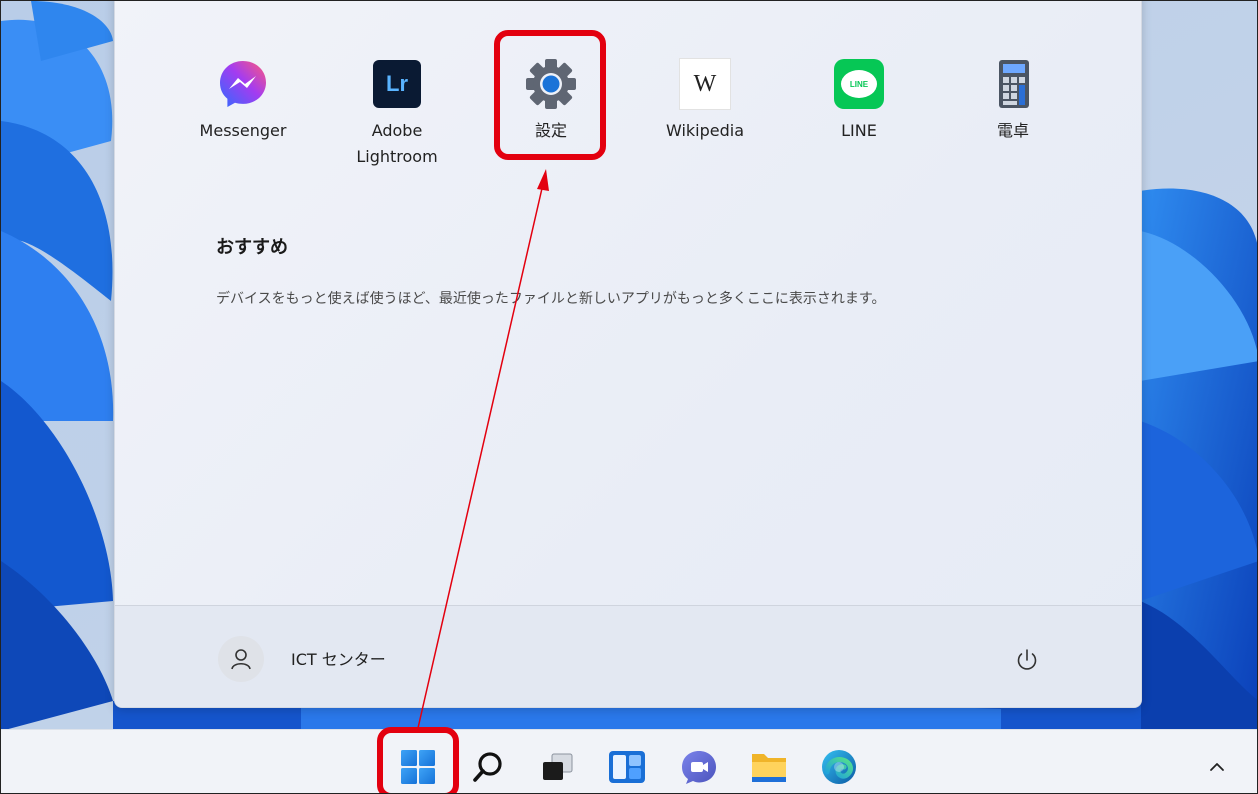 The height and width of the screenshot is (794, 1258). I want to click on app-label: 電卓, so click(1012, 130).